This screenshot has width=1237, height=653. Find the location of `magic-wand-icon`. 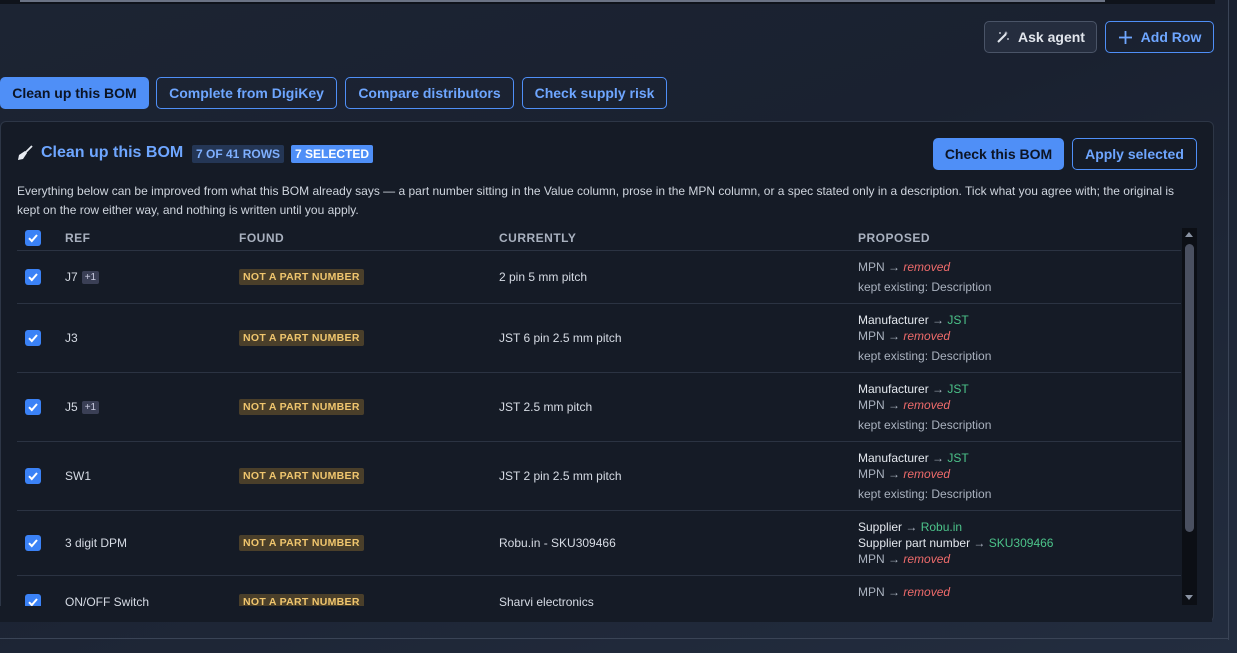

magic-wand-icon is located at coordinates (1003, 37).